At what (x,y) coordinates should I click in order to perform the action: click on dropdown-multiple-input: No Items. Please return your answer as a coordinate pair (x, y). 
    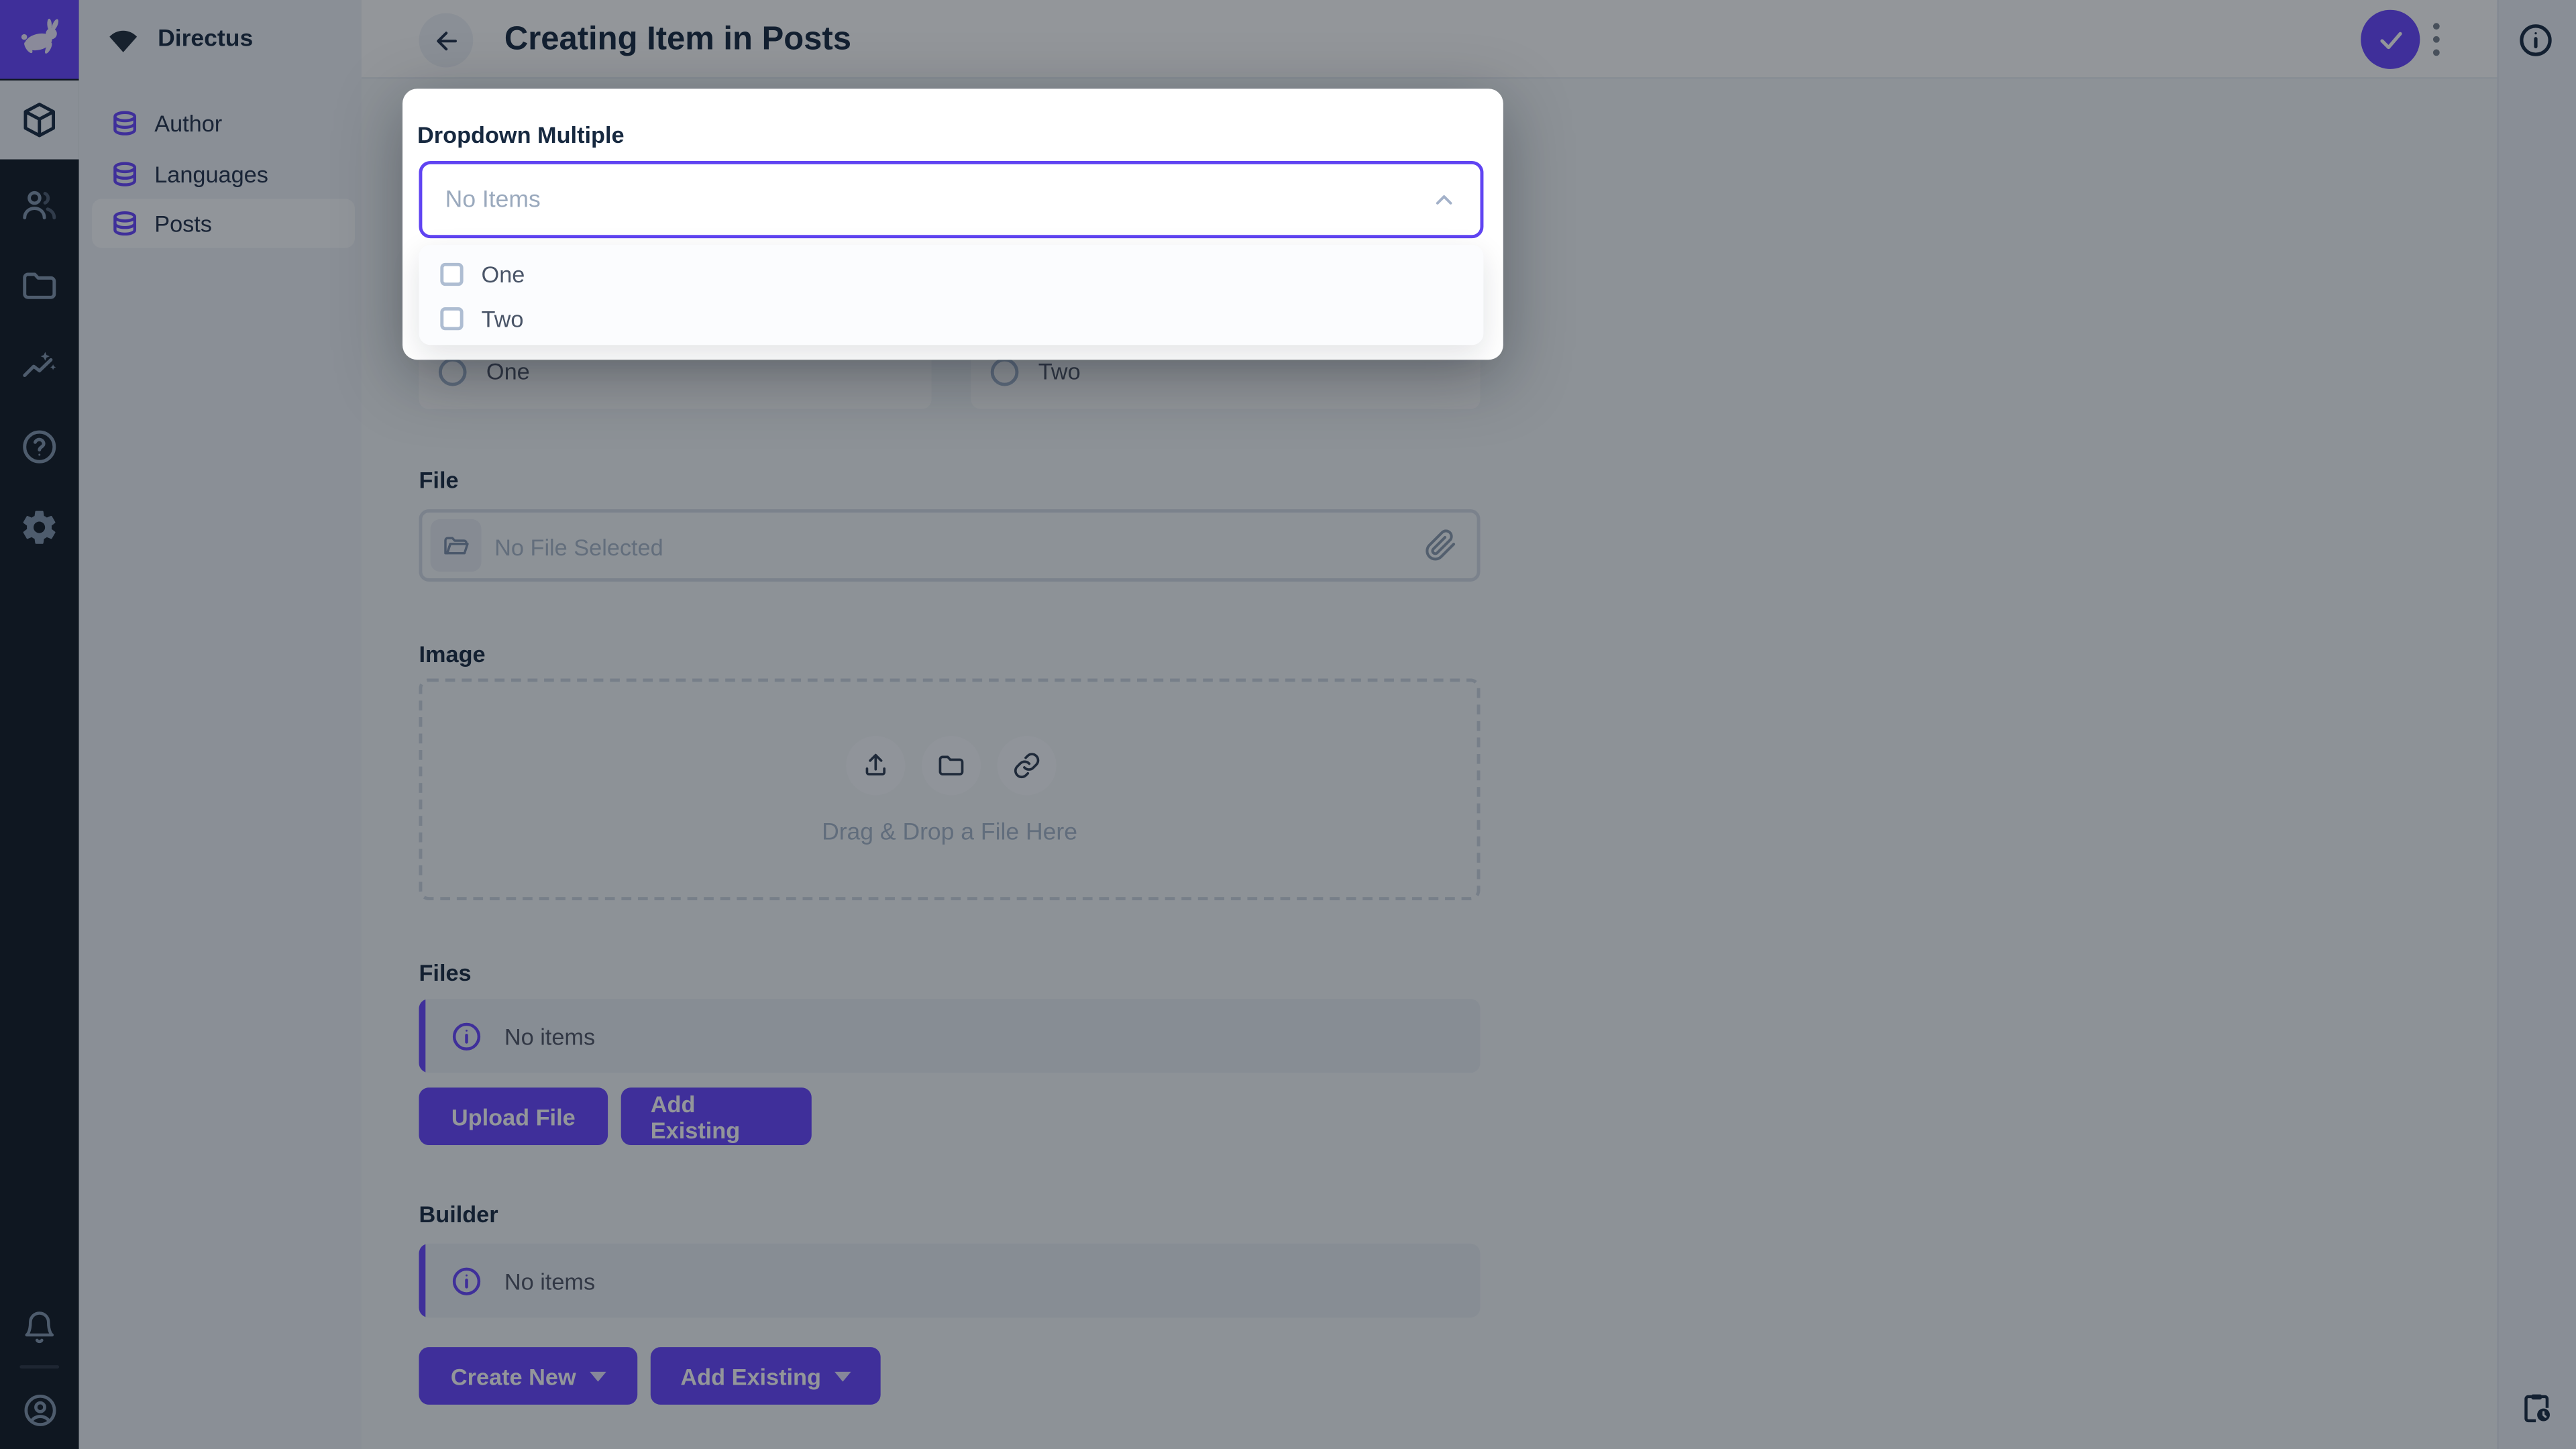
    Looking at the image, I should click on (951, 200).